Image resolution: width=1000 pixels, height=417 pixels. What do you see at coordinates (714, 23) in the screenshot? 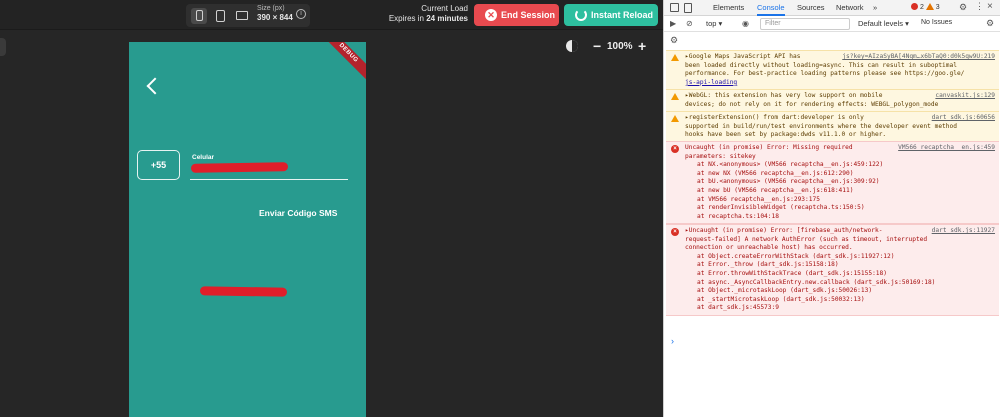
I see `context-select: top ▾` at bounding box center [714, 23].